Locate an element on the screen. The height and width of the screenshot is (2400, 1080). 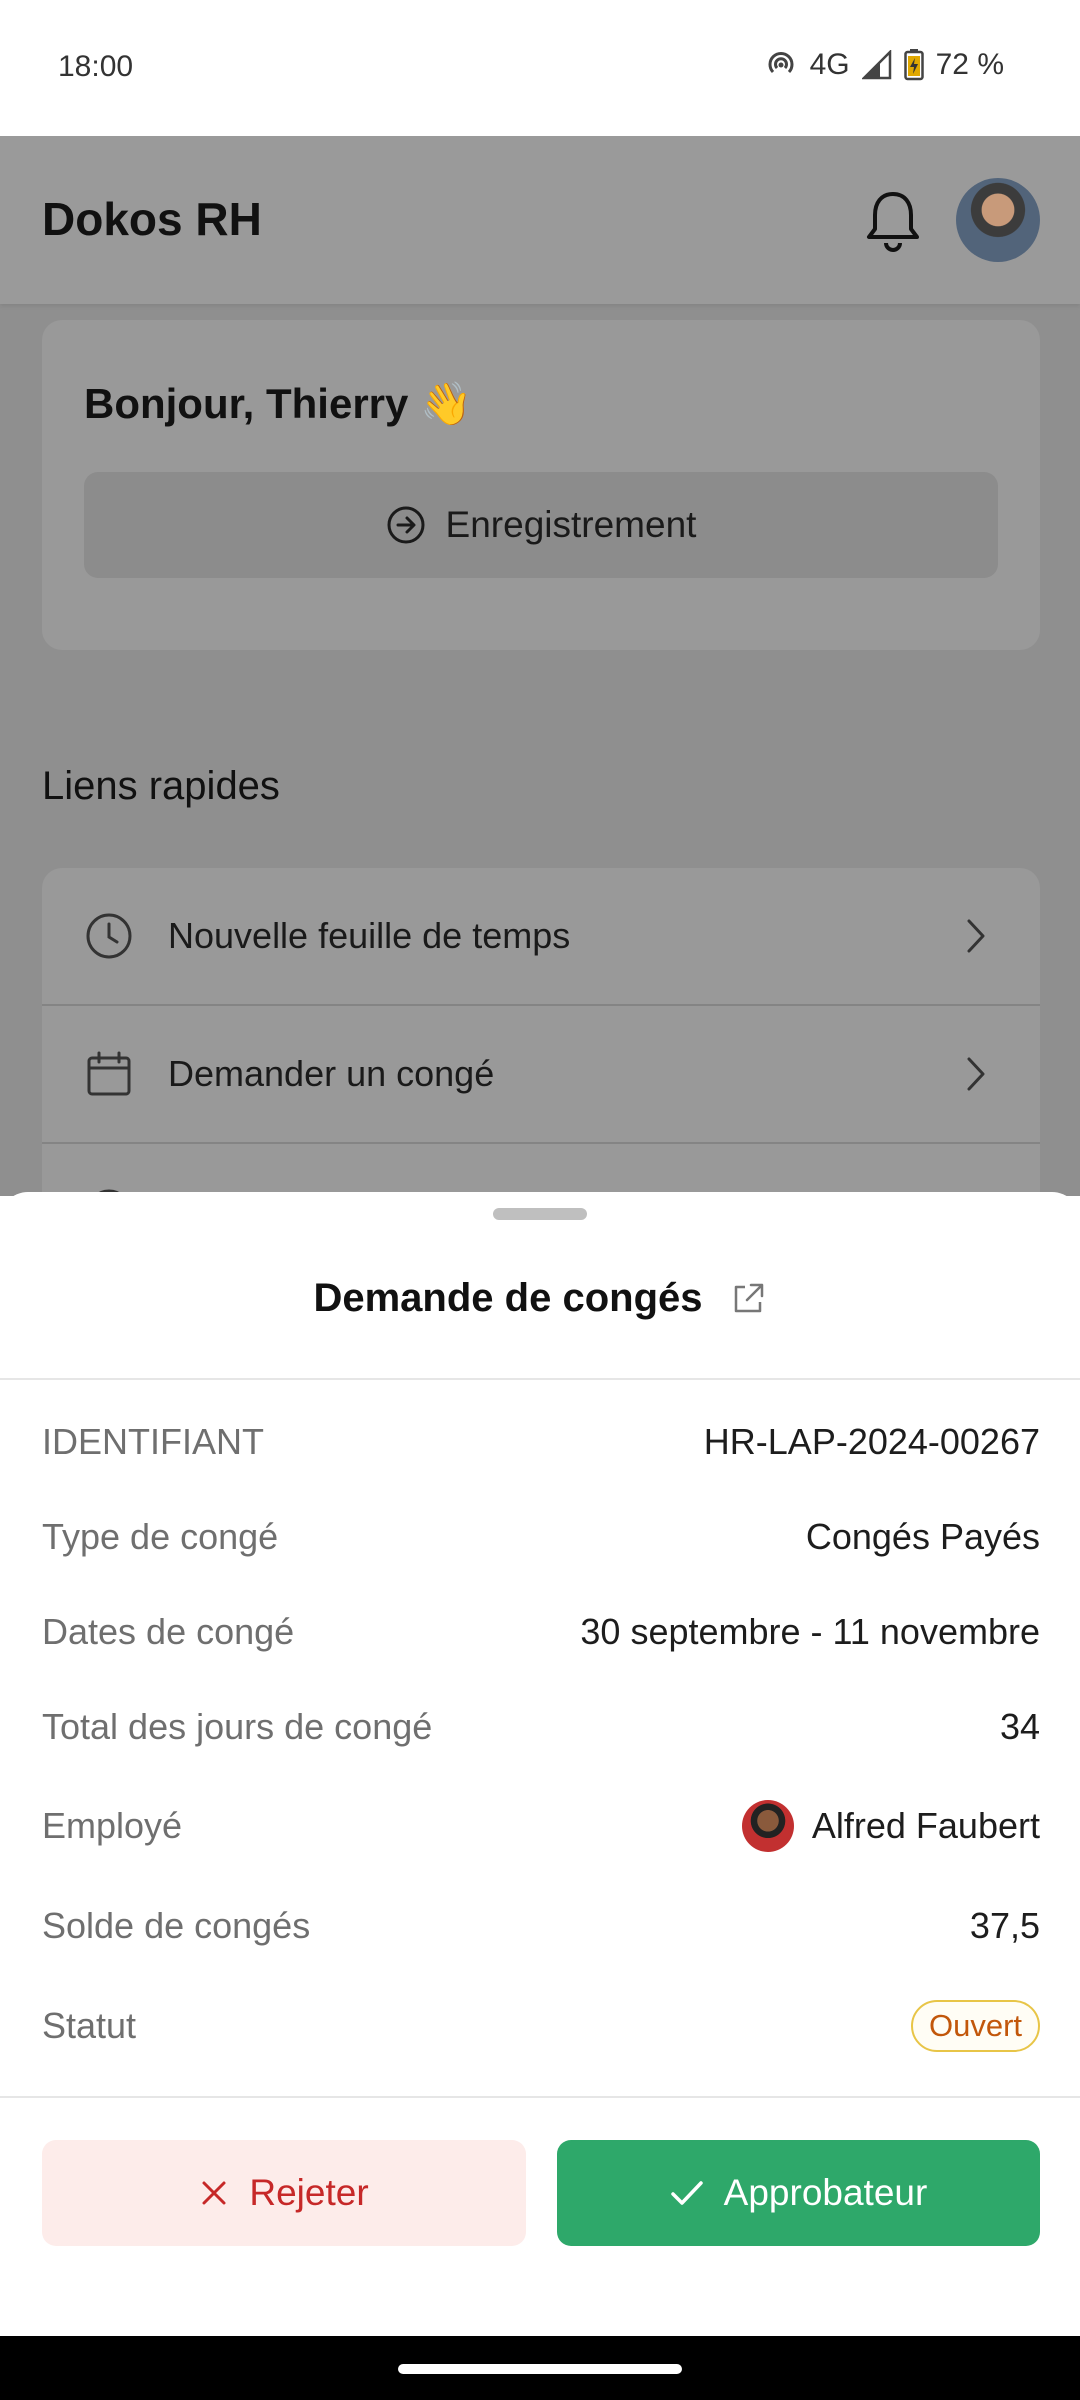
signal-icon is located at coordinates (876, 65).